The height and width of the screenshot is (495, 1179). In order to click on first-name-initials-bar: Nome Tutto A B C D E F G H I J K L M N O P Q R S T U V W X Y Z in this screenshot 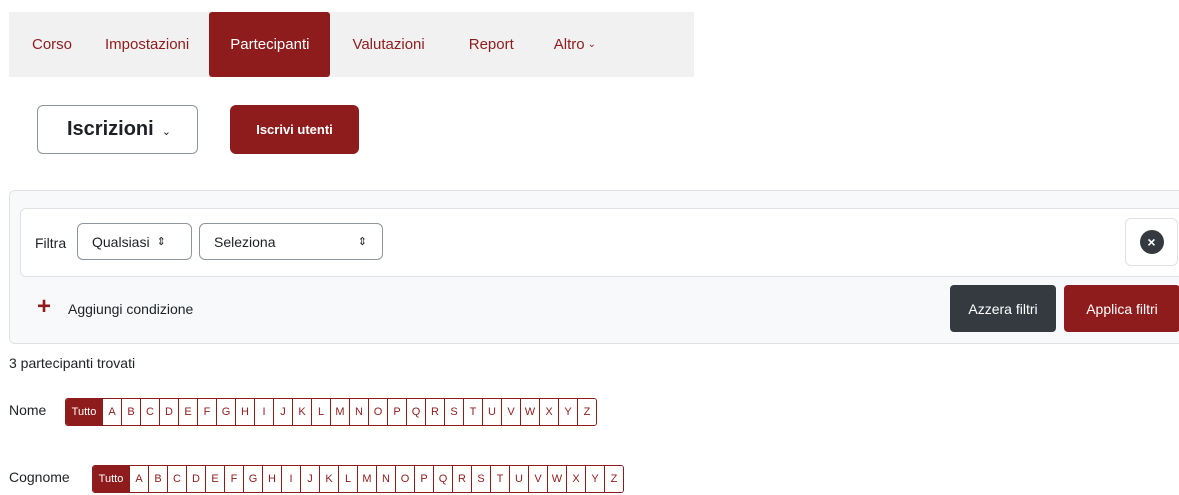, I will do `click(303, 412)`.